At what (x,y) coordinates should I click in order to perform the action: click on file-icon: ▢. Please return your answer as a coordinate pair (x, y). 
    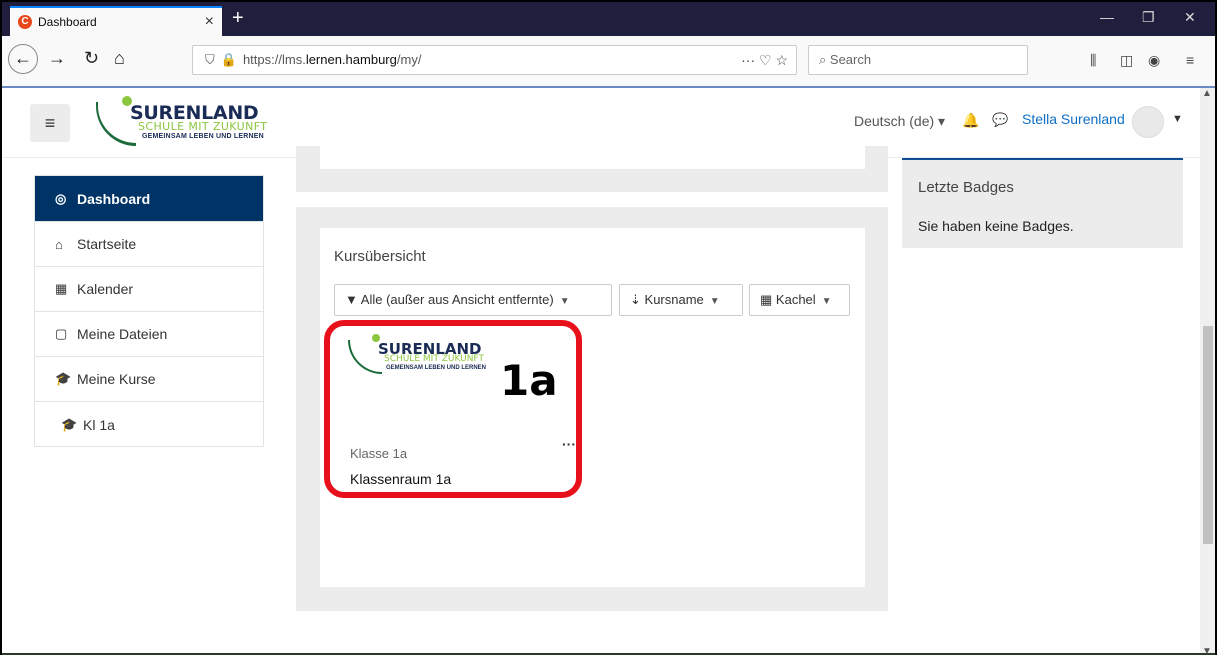
    Looking at the image, I should click on (61, 333).